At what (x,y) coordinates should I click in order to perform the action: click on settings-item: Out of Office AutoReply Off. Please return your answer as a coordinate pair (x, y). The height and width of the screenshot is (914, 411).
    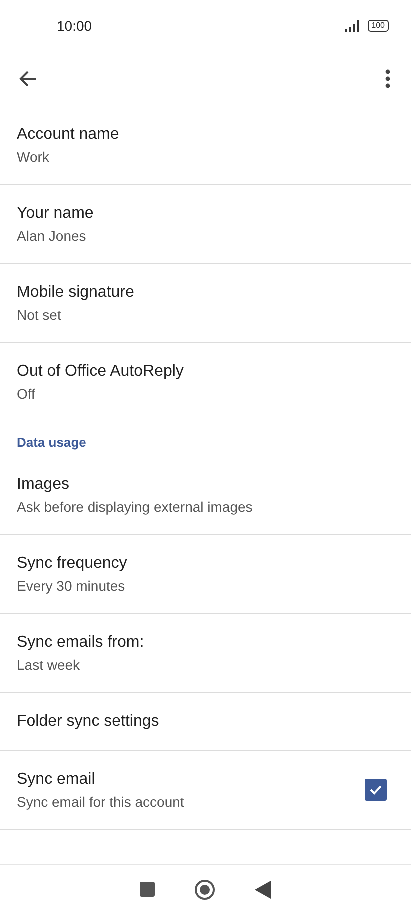
    Looking at the image, I should click on (205, 382).